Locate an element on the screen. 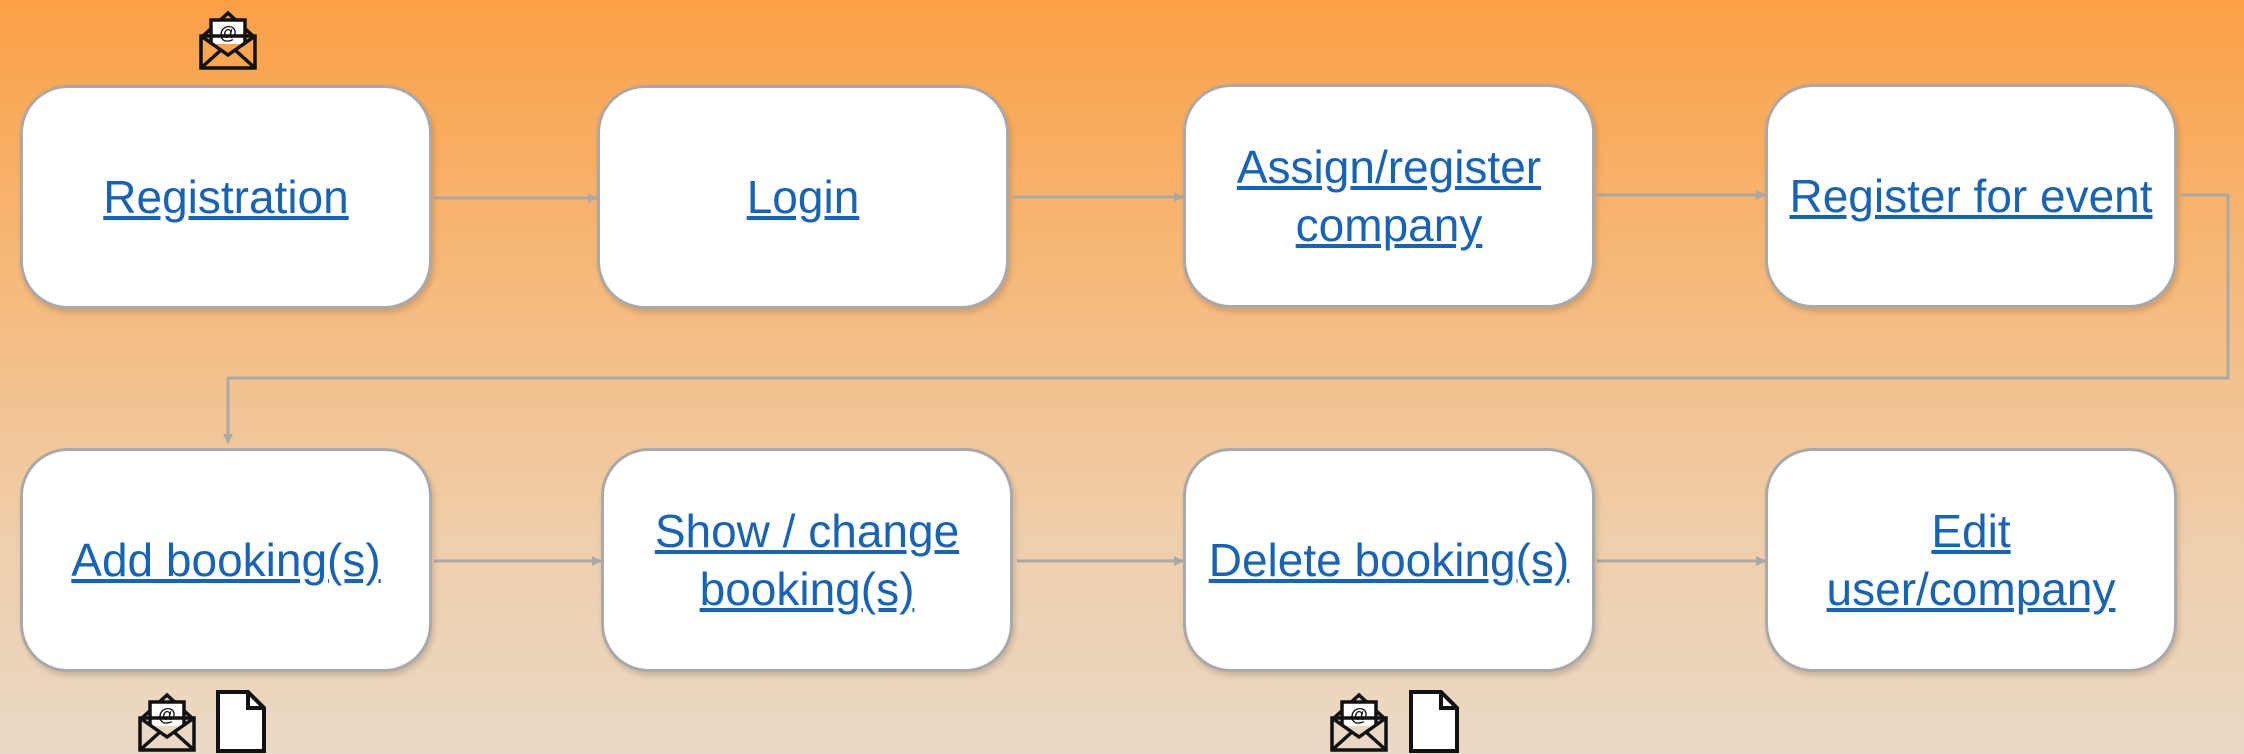 This screenshot has height=754, width=2244. registration-link: Registration is located at coordinates (225, 197).